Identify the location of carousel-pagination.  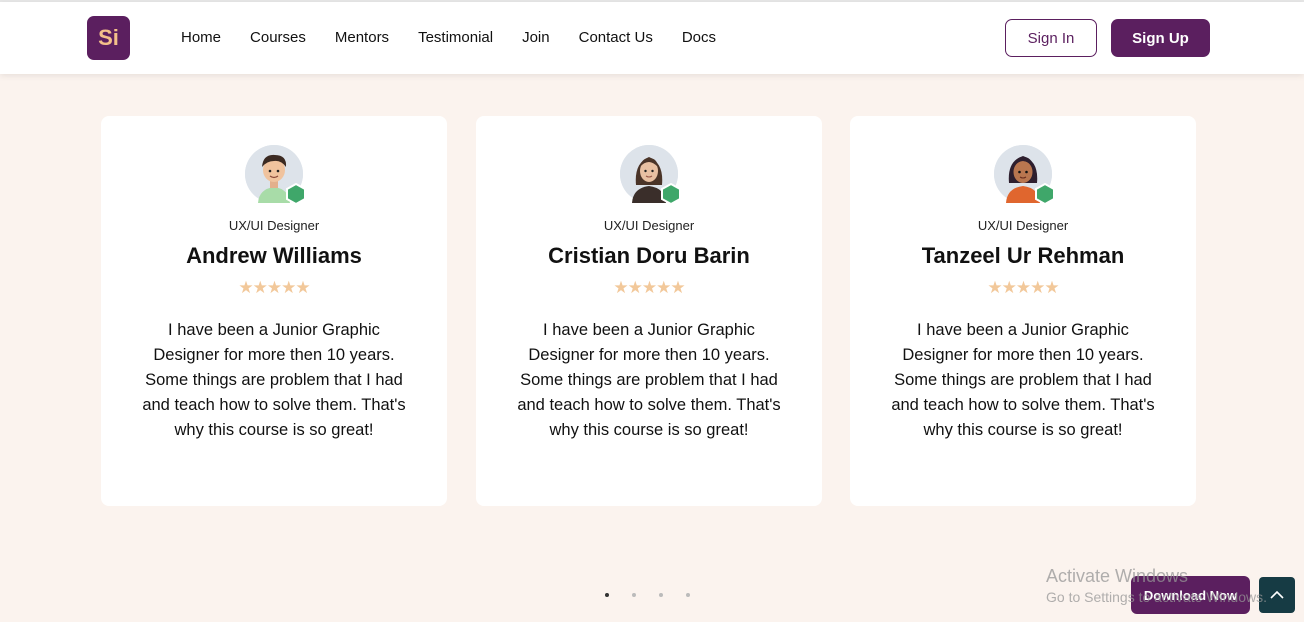
(647, 595).